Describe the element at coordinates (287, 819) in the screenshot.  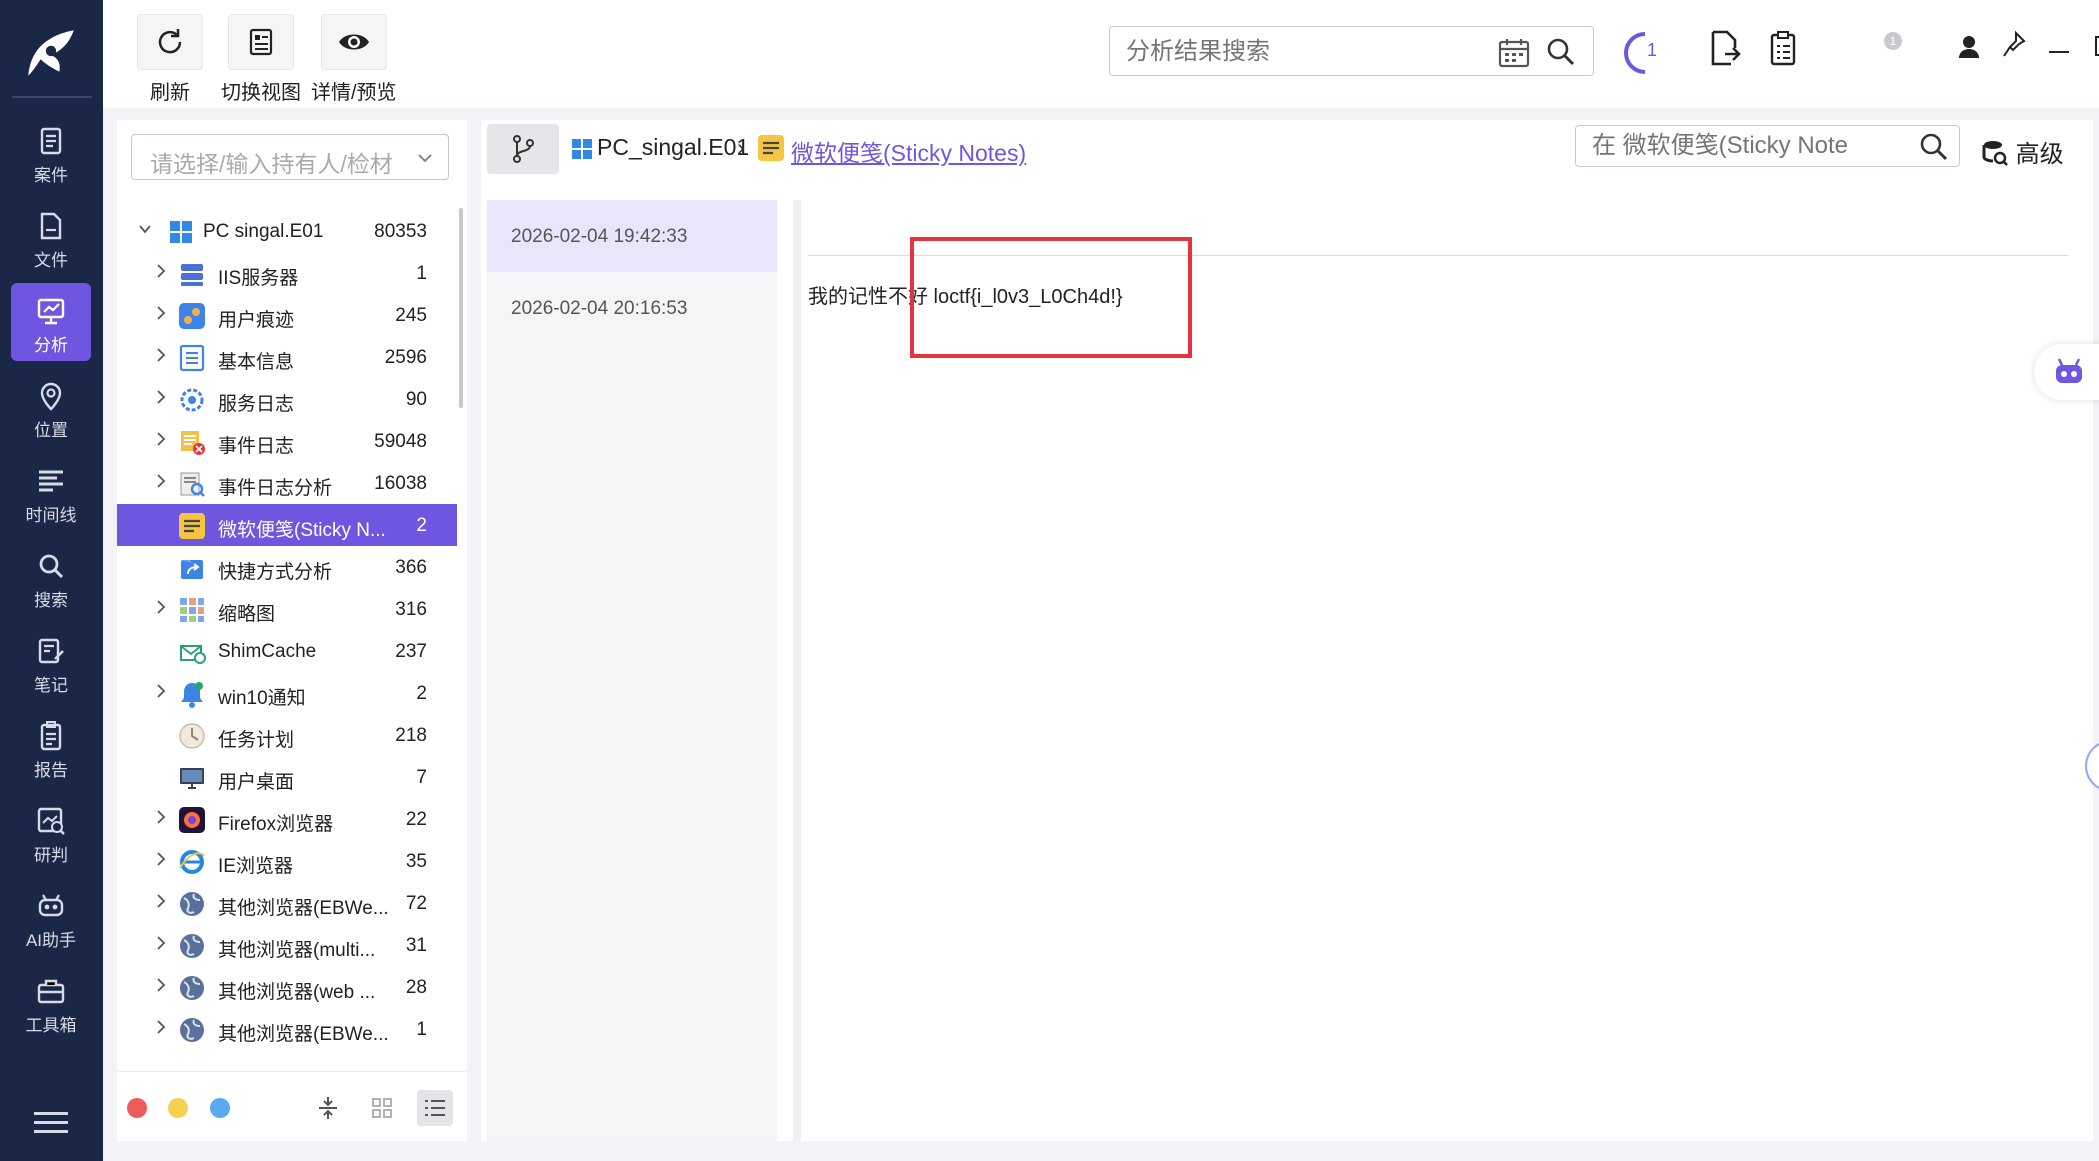
I see `tree-item: Firefox浏览器 22` at that location.